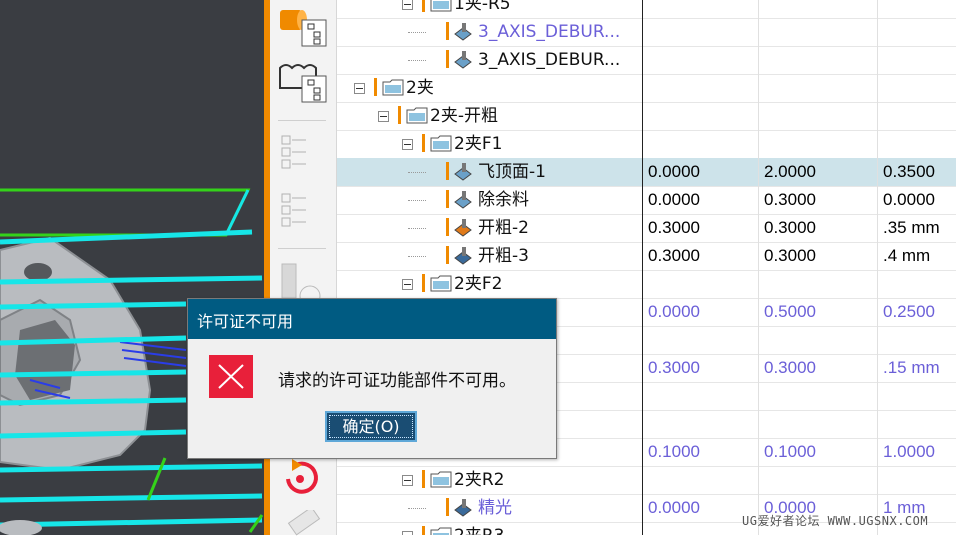 The width and height of the screenshot is (956, 560). I want to click on tree-item-label: 1夹-R5, so click(482, 7).